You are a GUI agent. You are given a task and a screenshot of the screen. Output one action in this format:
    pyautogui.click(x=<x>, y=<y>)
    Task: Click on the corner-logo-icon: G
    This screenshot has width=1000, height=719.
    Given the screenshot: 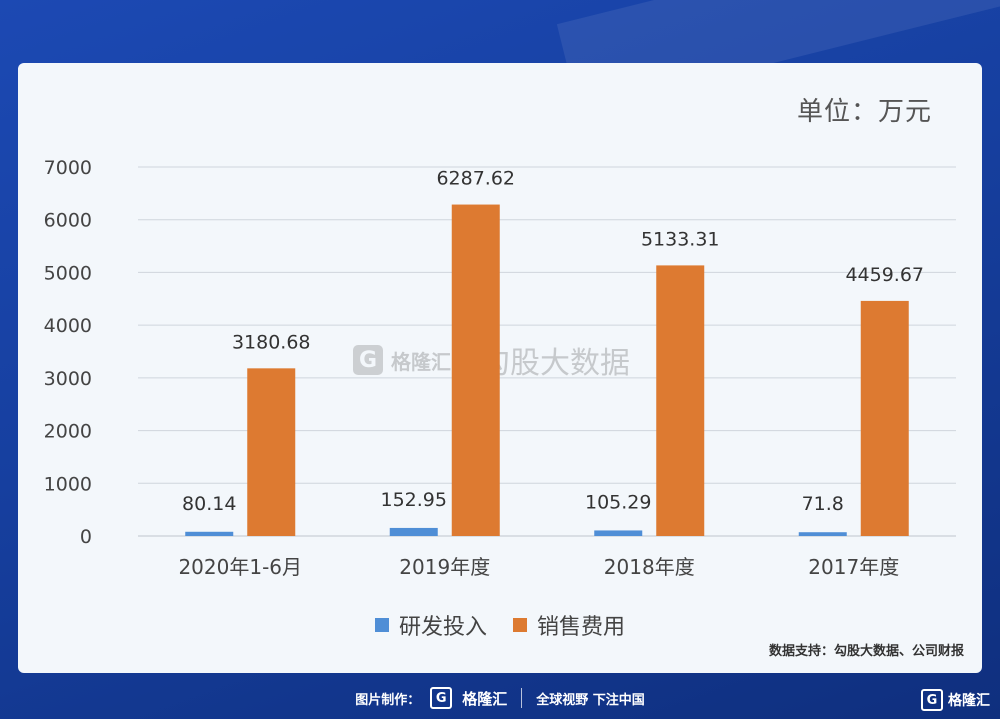 What is the action you would take?
    pyautogui.click(x=932, y=700)
    